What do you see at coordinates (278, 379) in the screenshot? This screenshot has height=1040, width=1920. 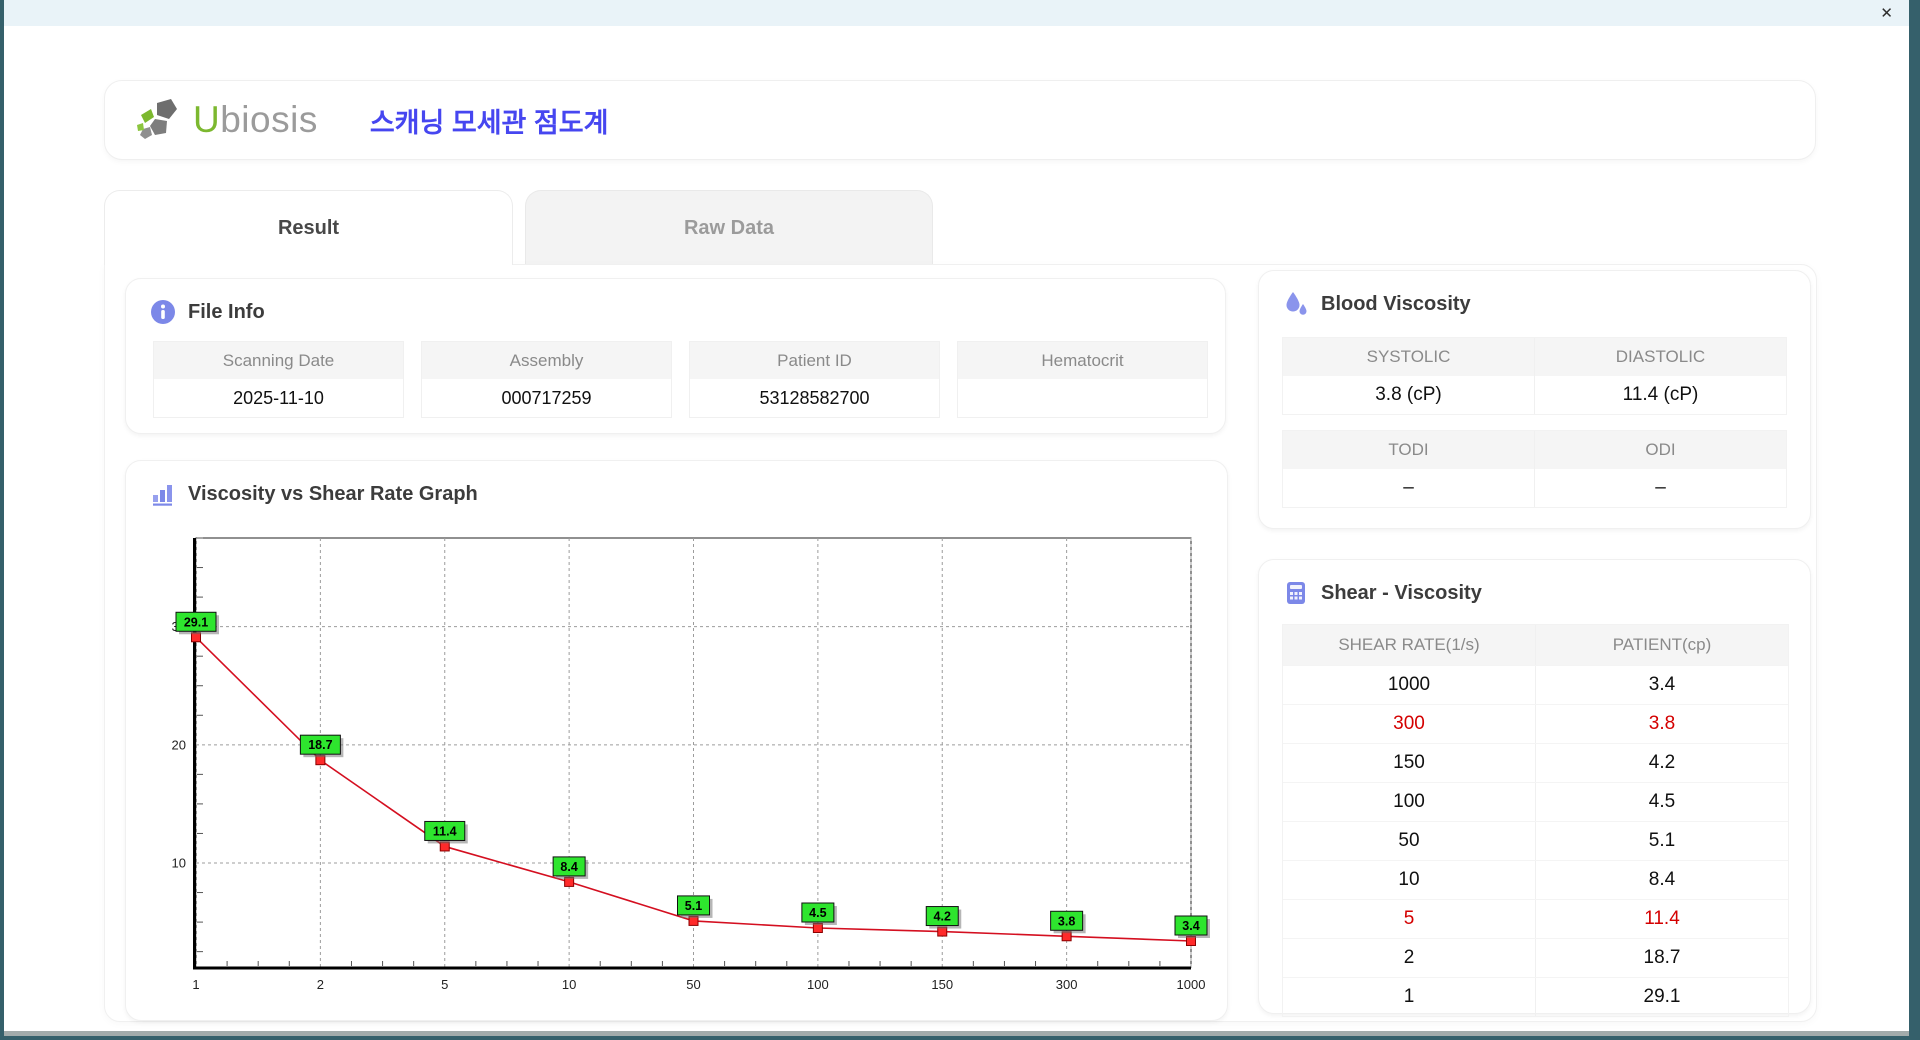 I see `file-info-field: Scanning Date 2025-11-10` at bounding box center [278, 379].